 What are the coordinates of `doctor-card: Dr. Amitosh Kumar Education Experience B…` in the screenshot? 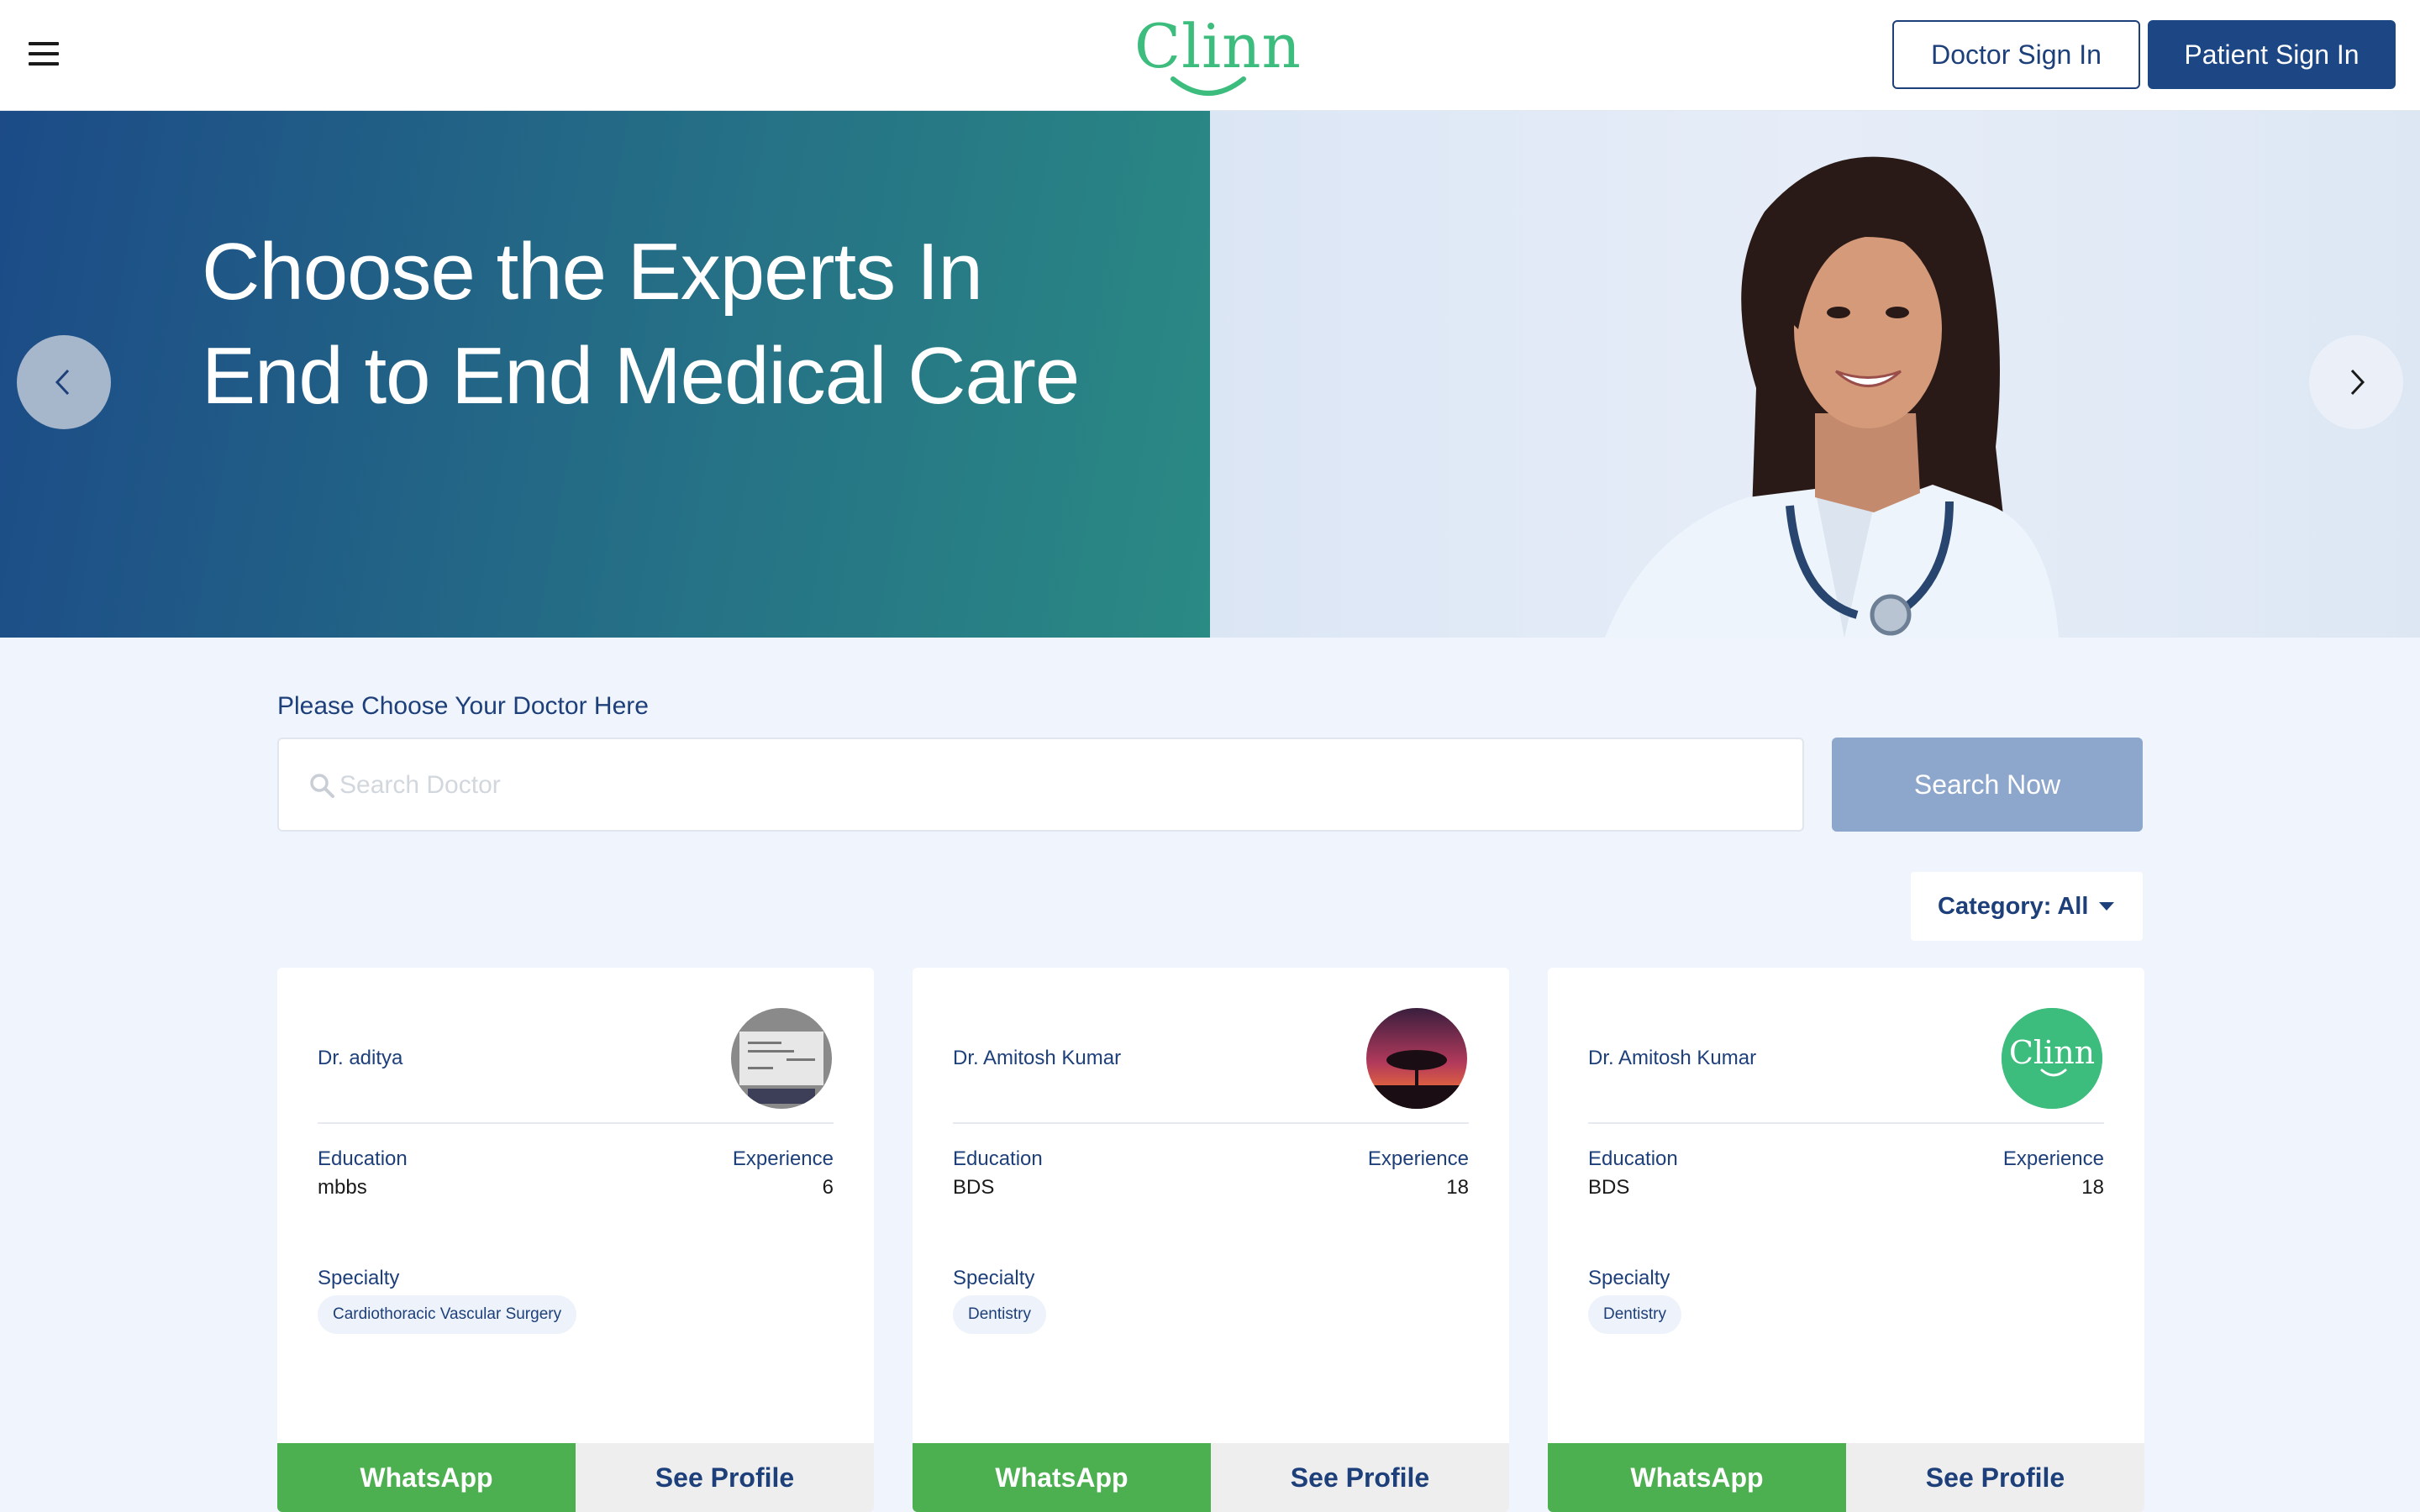 It's located at (1211, 1240).